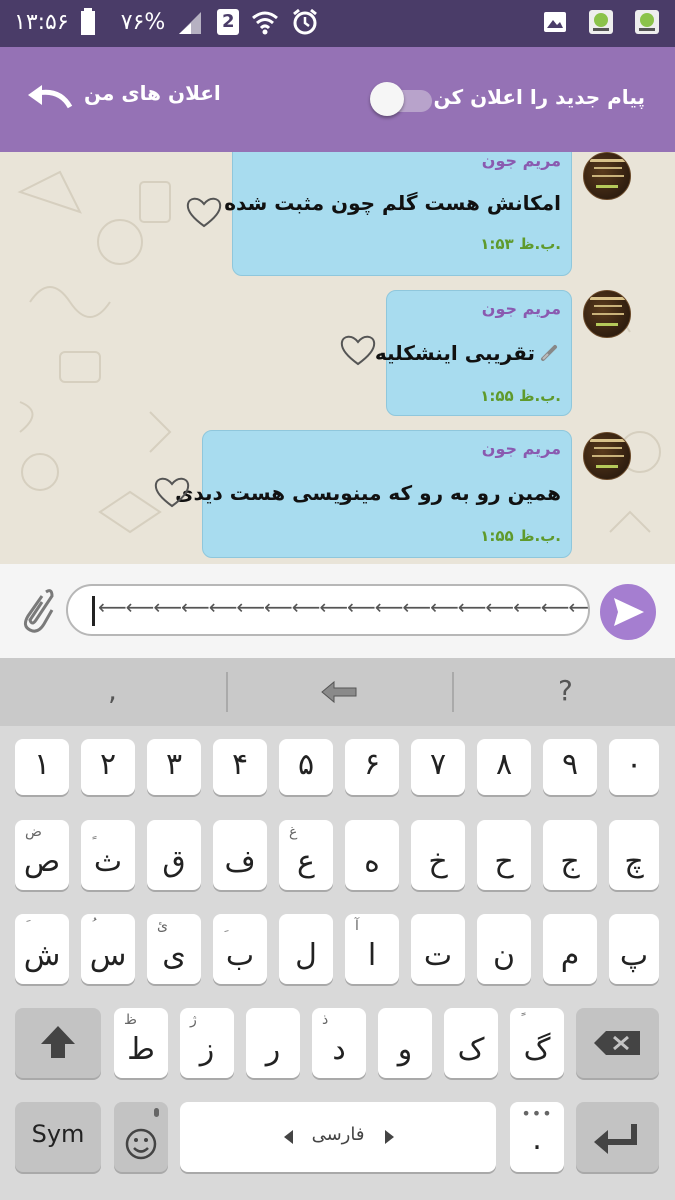 The width and height of the screenshot is (675, 1200). Describe the element at coordinates (58, 1137) in the screenshot. I see `sym-key: Sym` at that location.